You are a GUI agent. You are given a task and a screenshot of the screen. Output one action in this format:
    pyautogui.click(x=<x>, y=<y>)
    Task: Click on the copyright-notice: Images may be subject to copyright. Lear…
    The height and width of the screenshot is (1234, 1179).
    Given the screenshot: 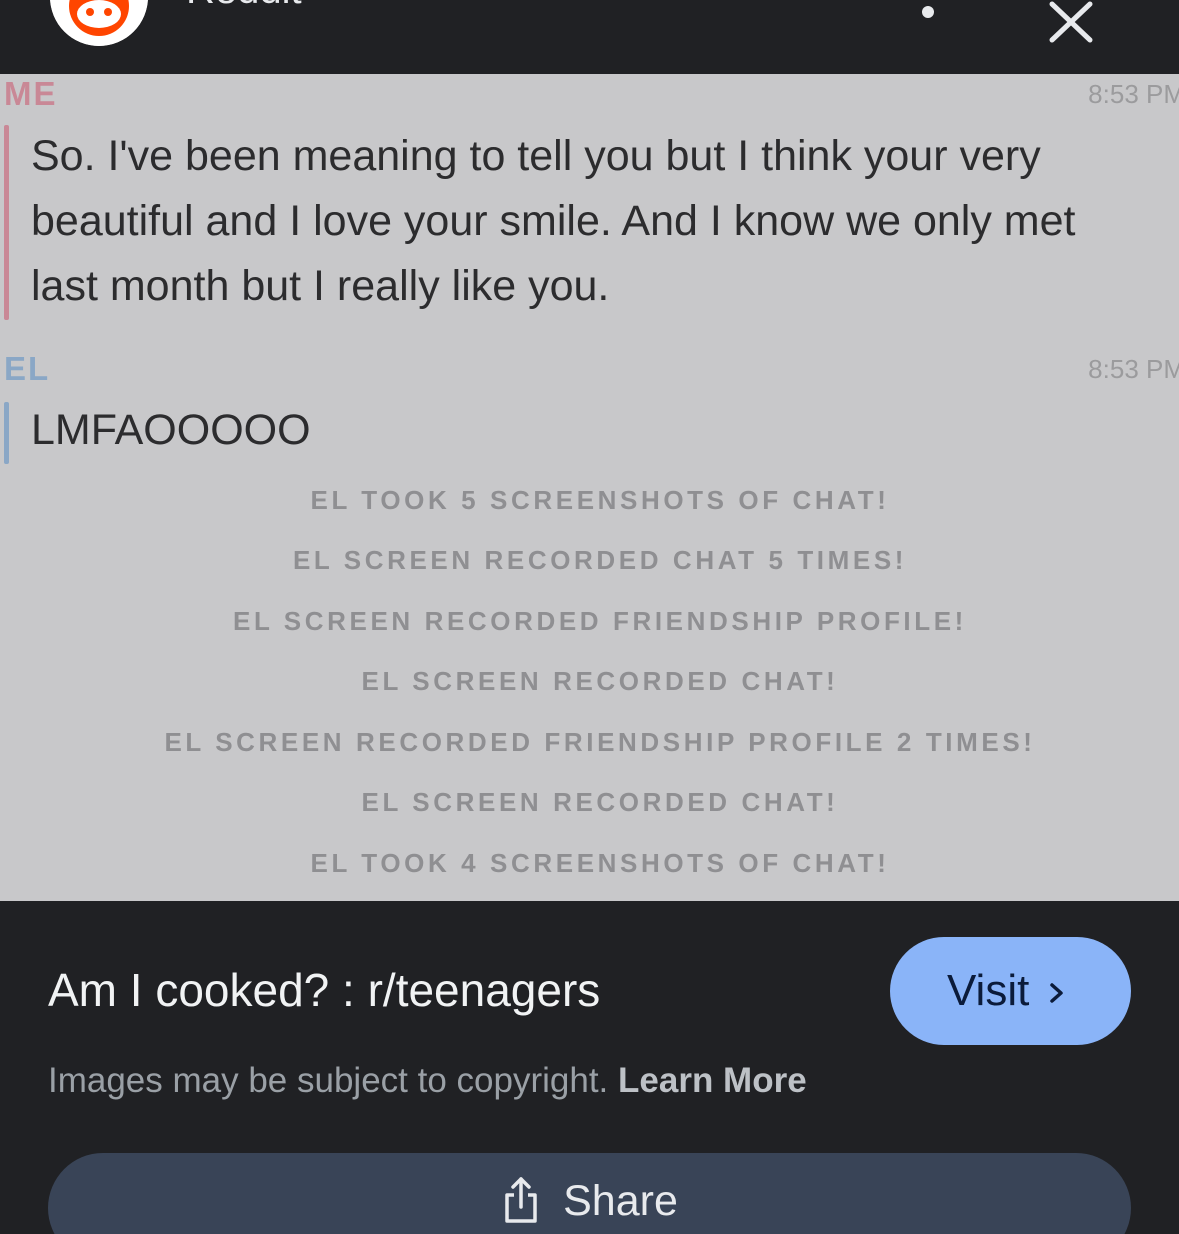 What is the action you would take?
    pyautogui.click(x=427, y=1081)
    